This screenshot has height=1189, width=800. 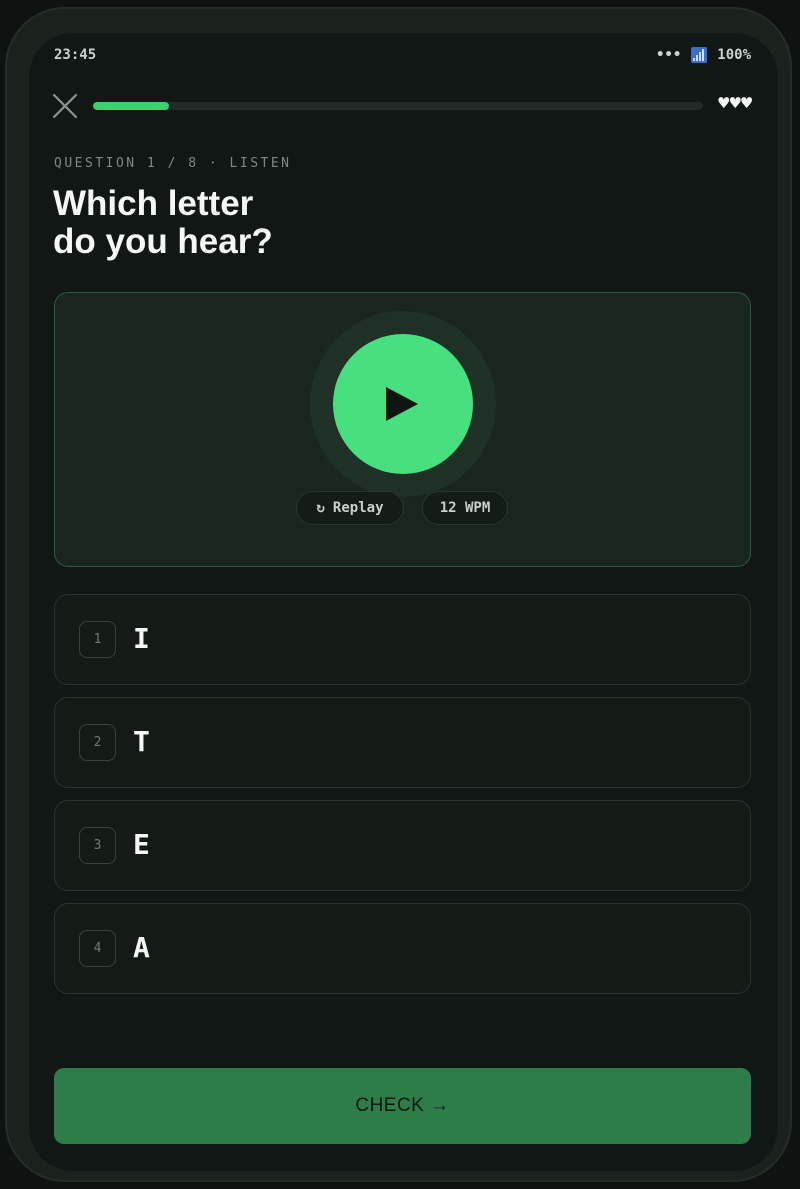 I want to click on replay-label: Replay, so click(x=358, y=508).